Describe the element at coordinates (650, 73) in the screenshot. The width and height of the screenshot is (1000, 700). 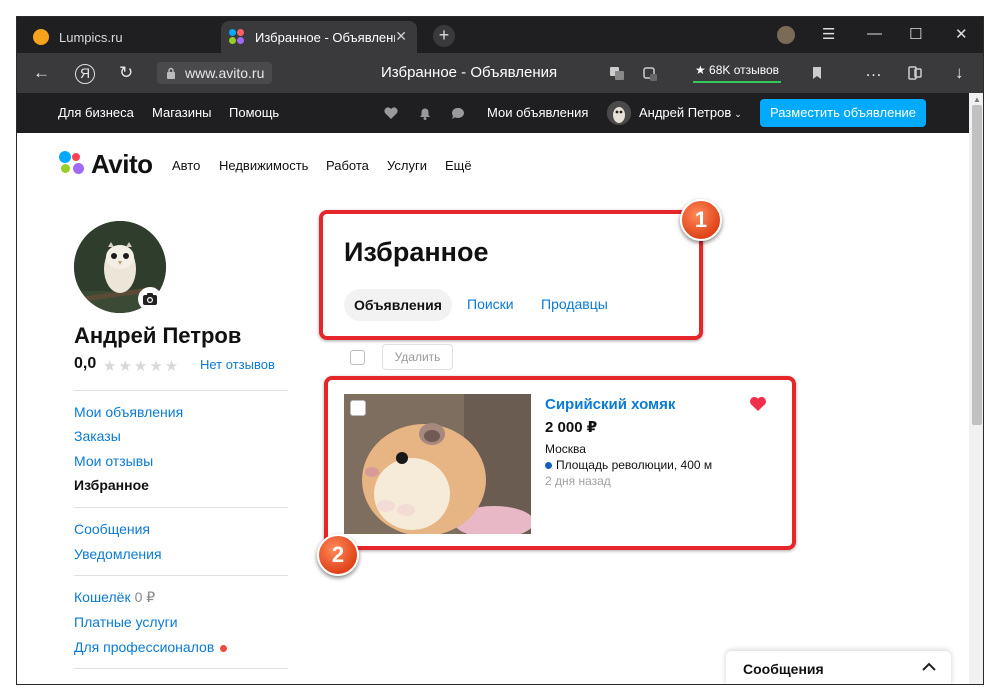
I see `extension-icon` at that location.